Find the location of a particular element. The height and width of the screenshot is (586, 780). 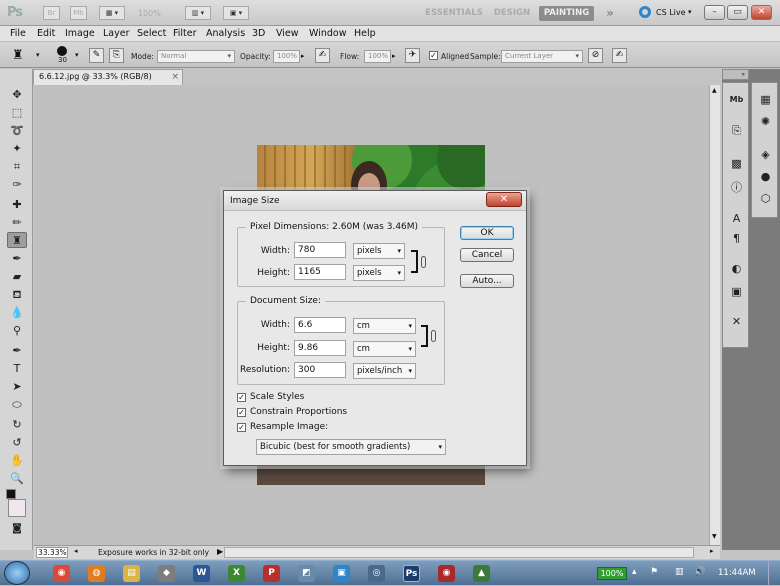

eyedropper-tool-icon: ✑ is located at coordinates (17, 185).